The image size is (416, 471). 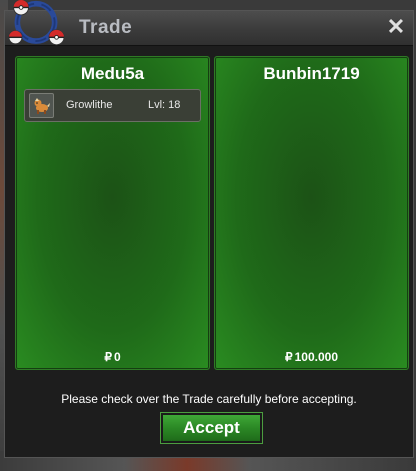 I want to click on partner-money-amount: 100.000, so click(x=316, y=357).